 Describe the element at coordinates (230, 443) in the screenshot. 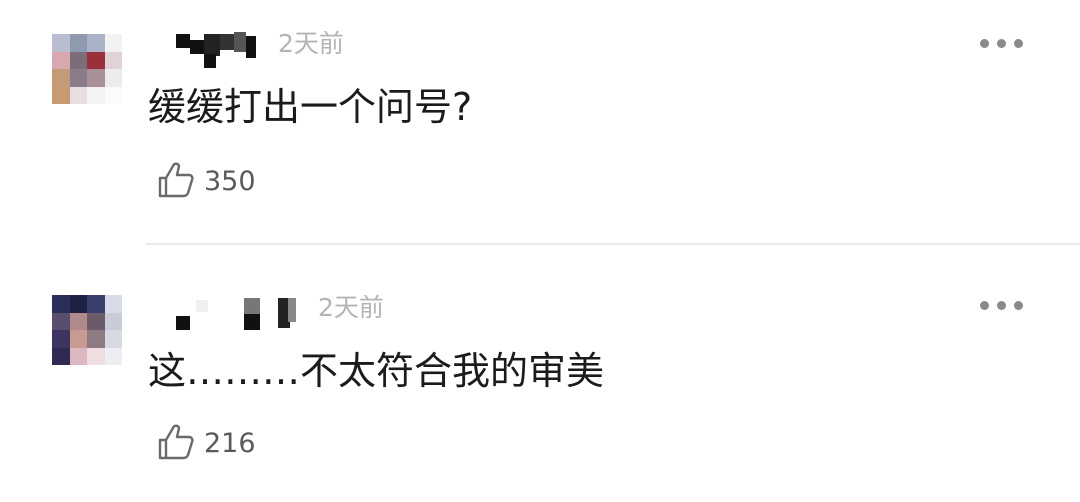

I see `like-count: 216` at that location.